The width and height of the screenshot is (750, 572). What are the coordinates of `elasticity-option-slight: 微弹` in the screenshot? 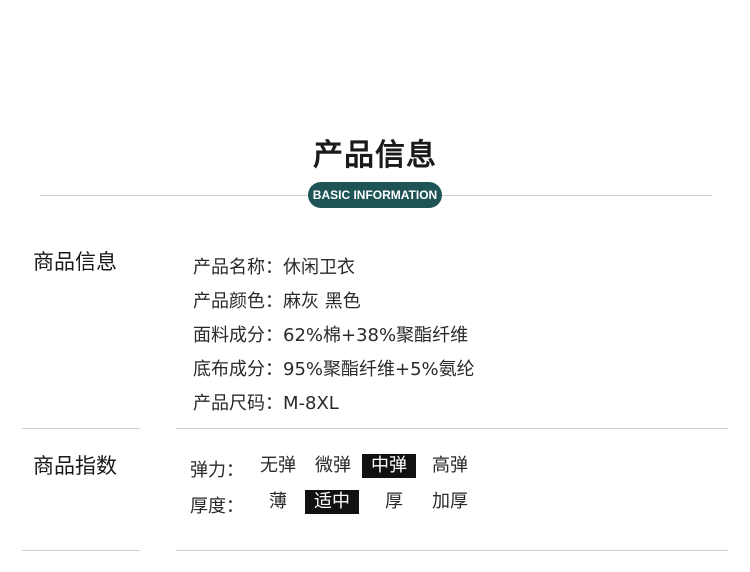 It's located at (333, 465).